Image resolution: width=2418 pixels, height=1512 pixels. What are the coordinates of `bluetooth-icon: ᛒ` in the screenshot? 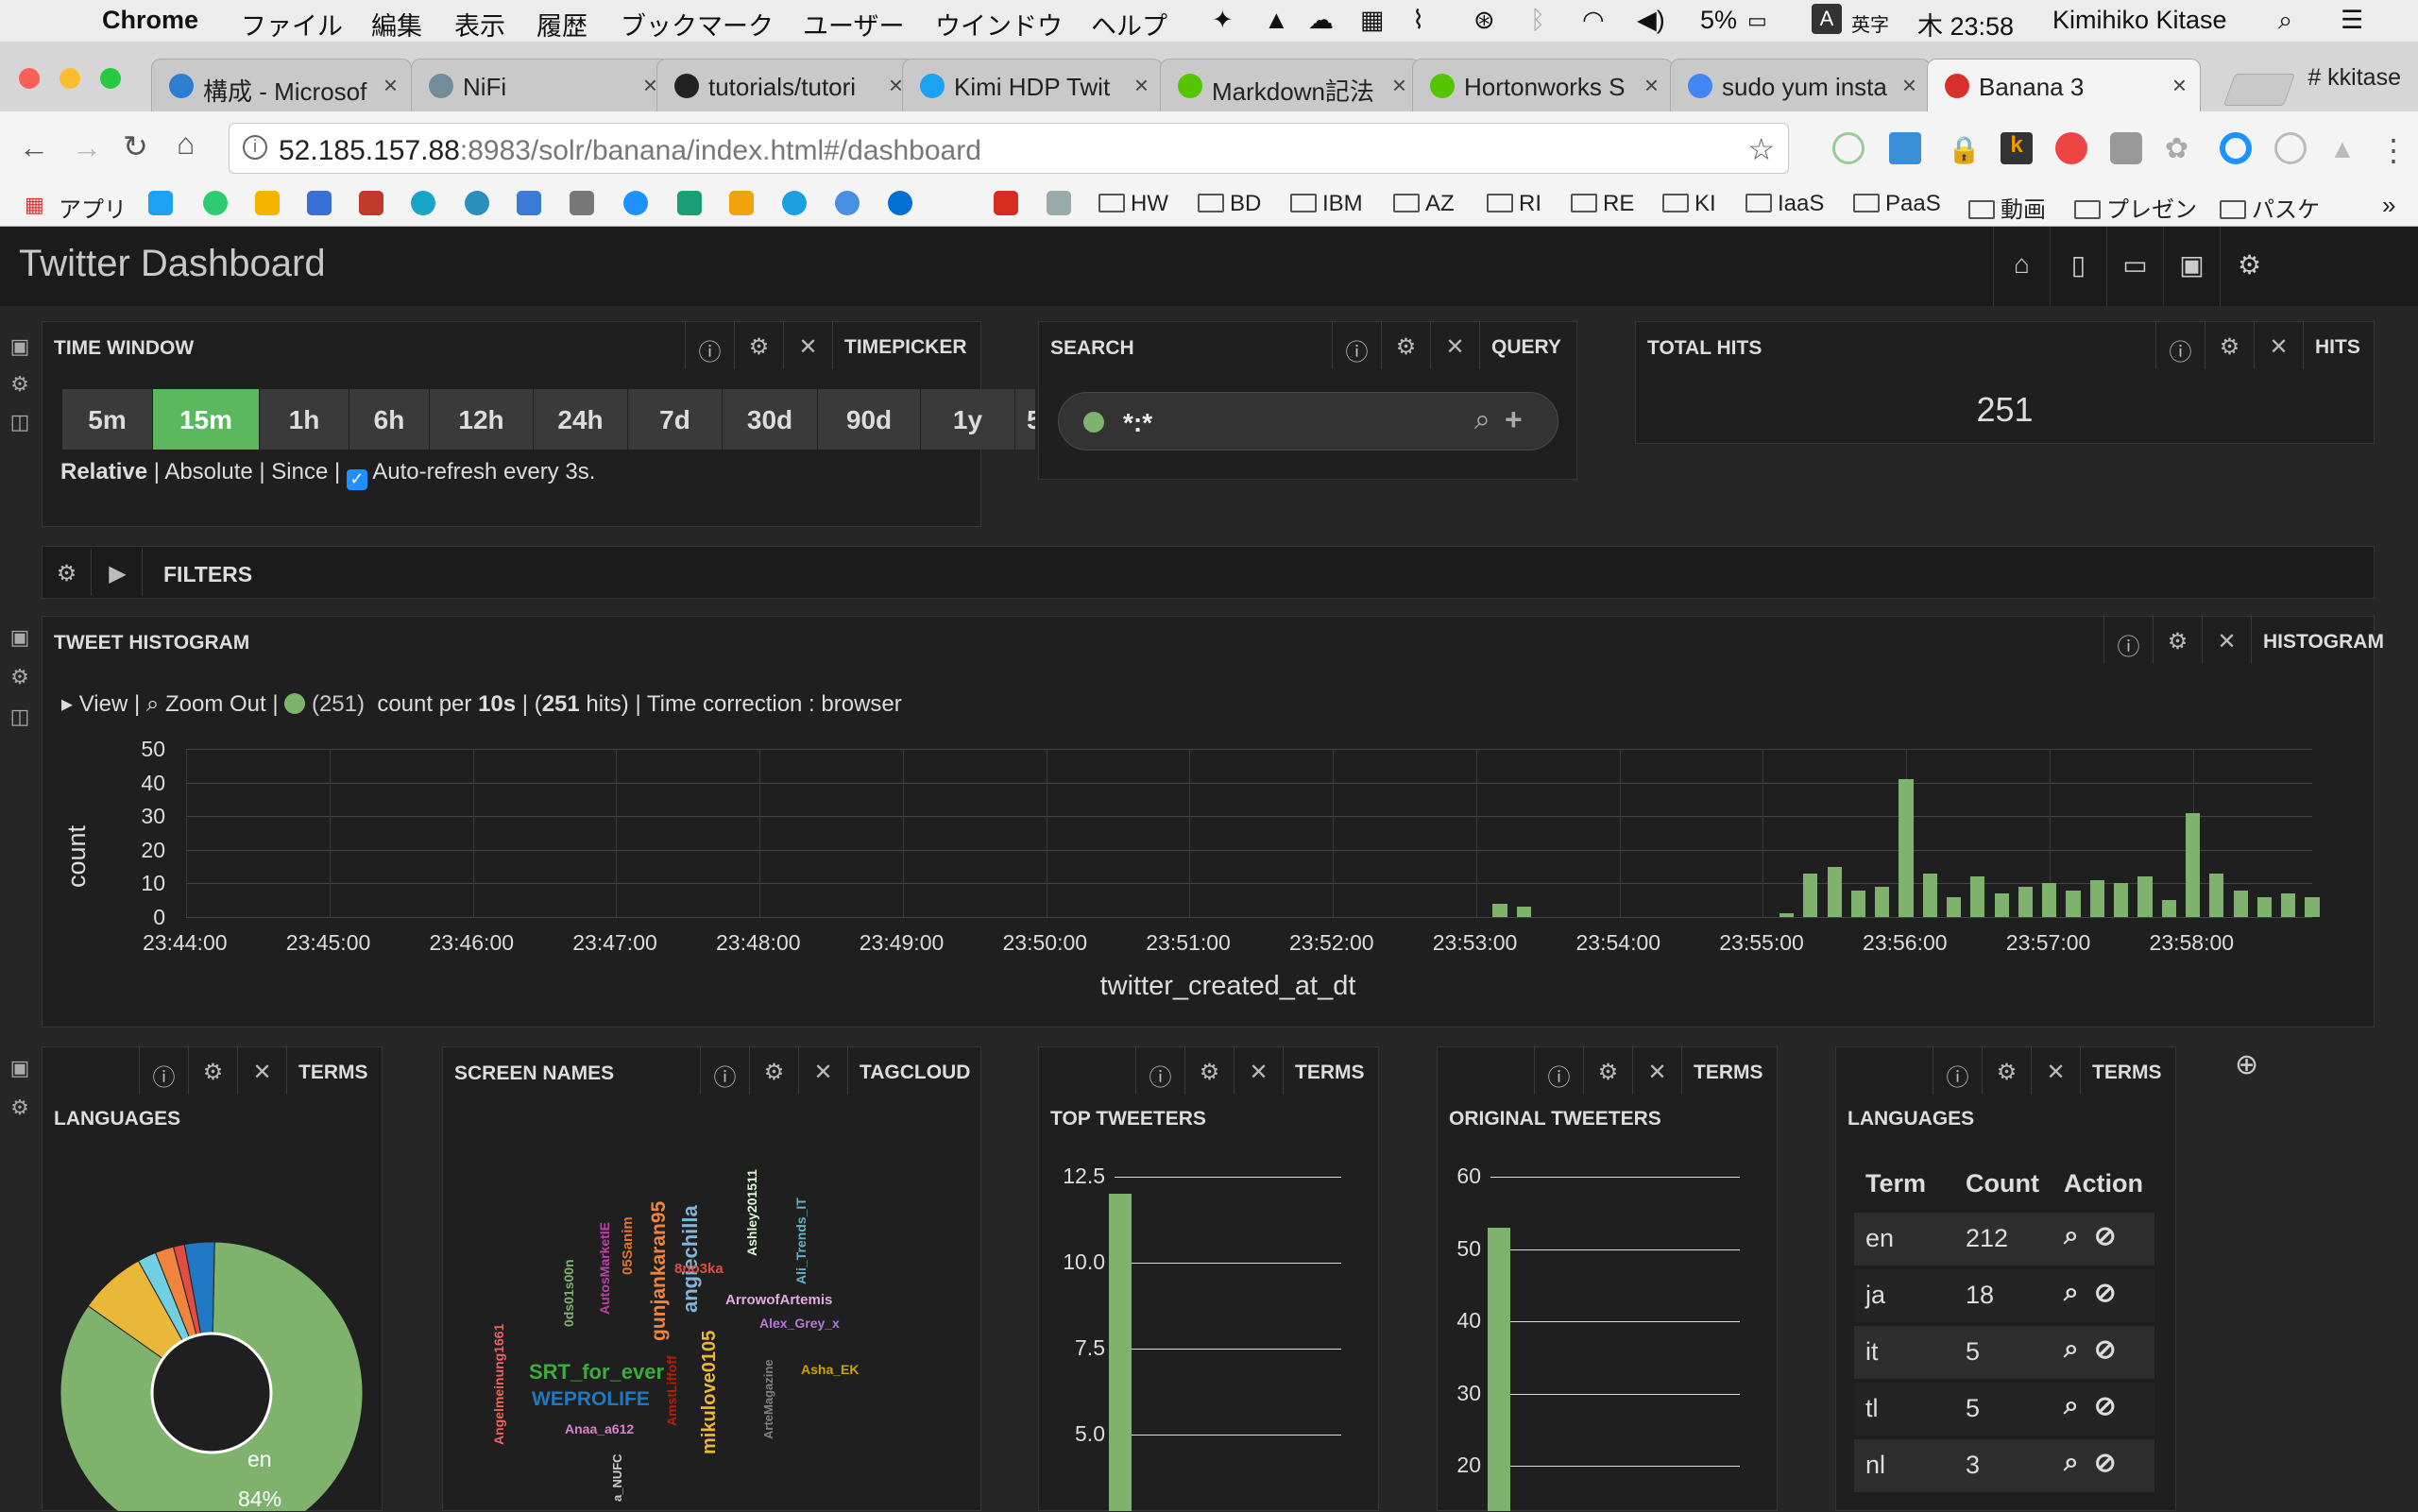 It's located at (1538, 20).